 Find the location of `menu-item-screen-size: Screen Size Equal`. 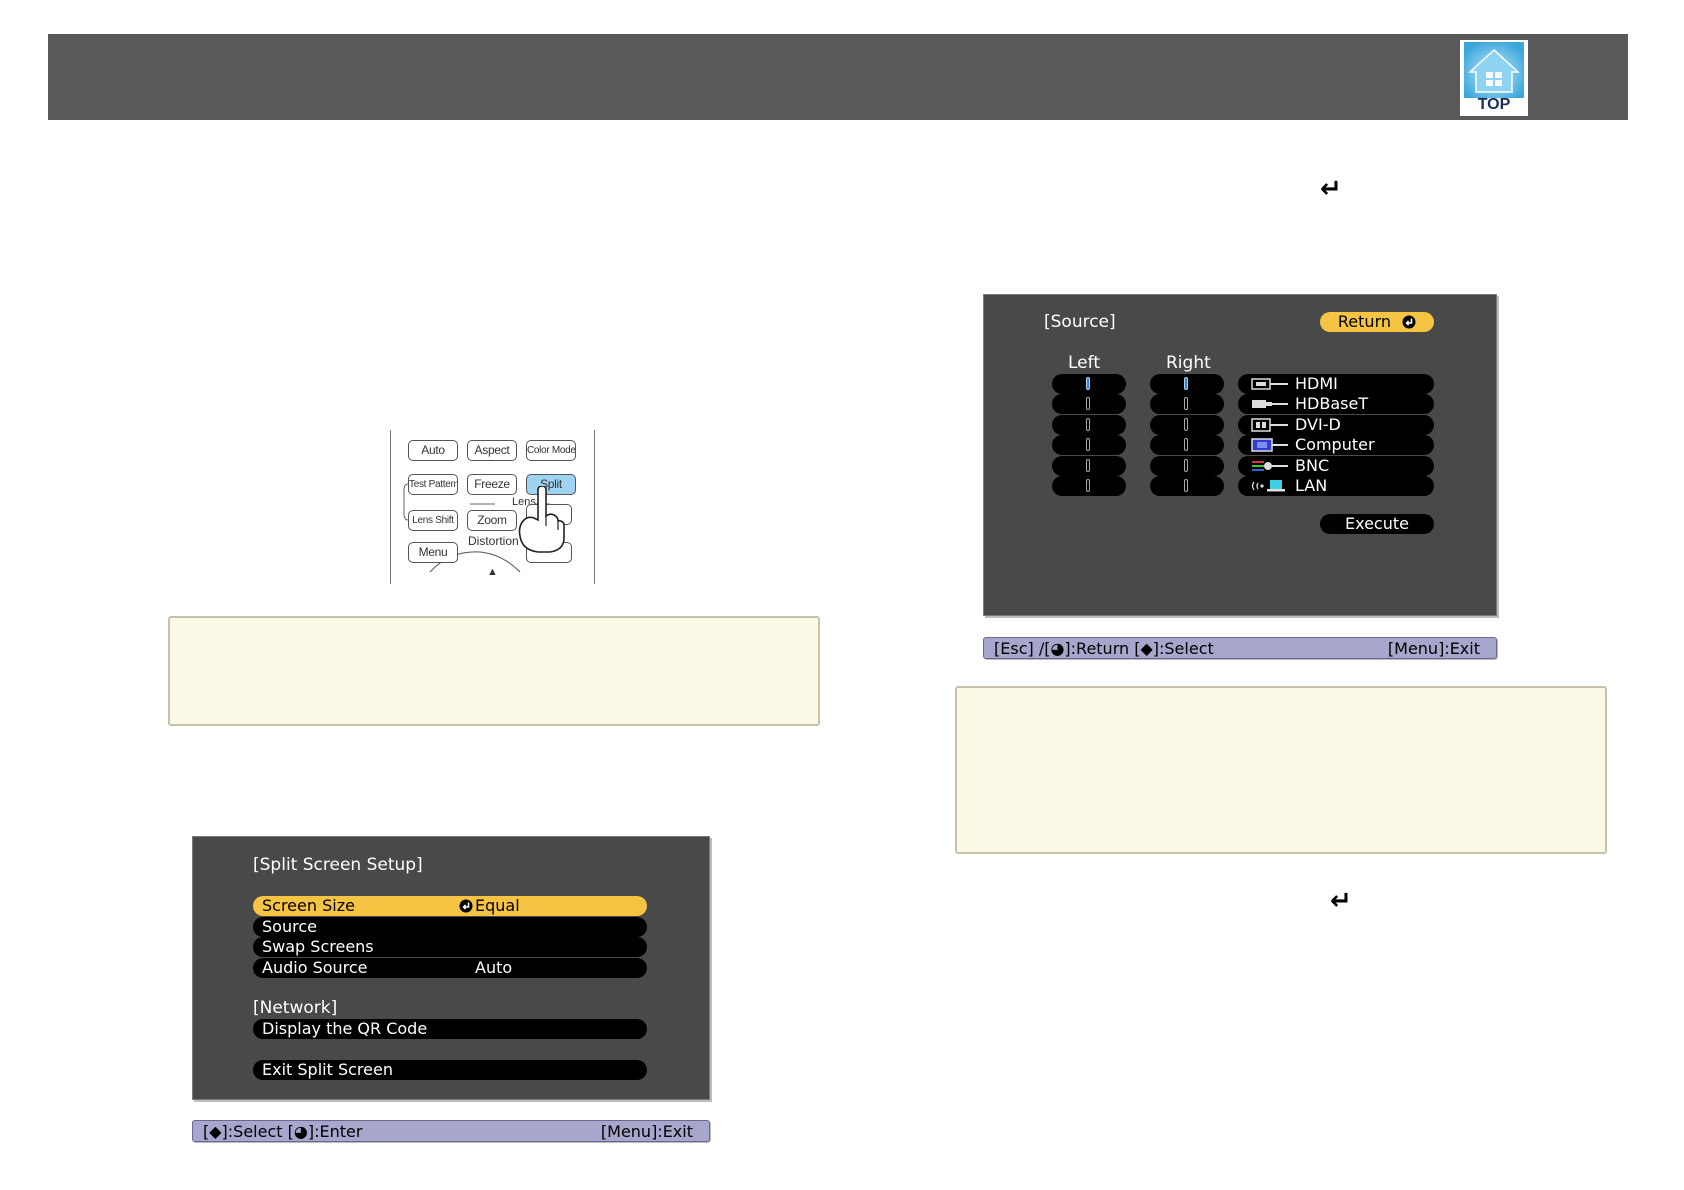

menu-item-screen-size: Screen Size Equal is located at coordinates (450, 906).